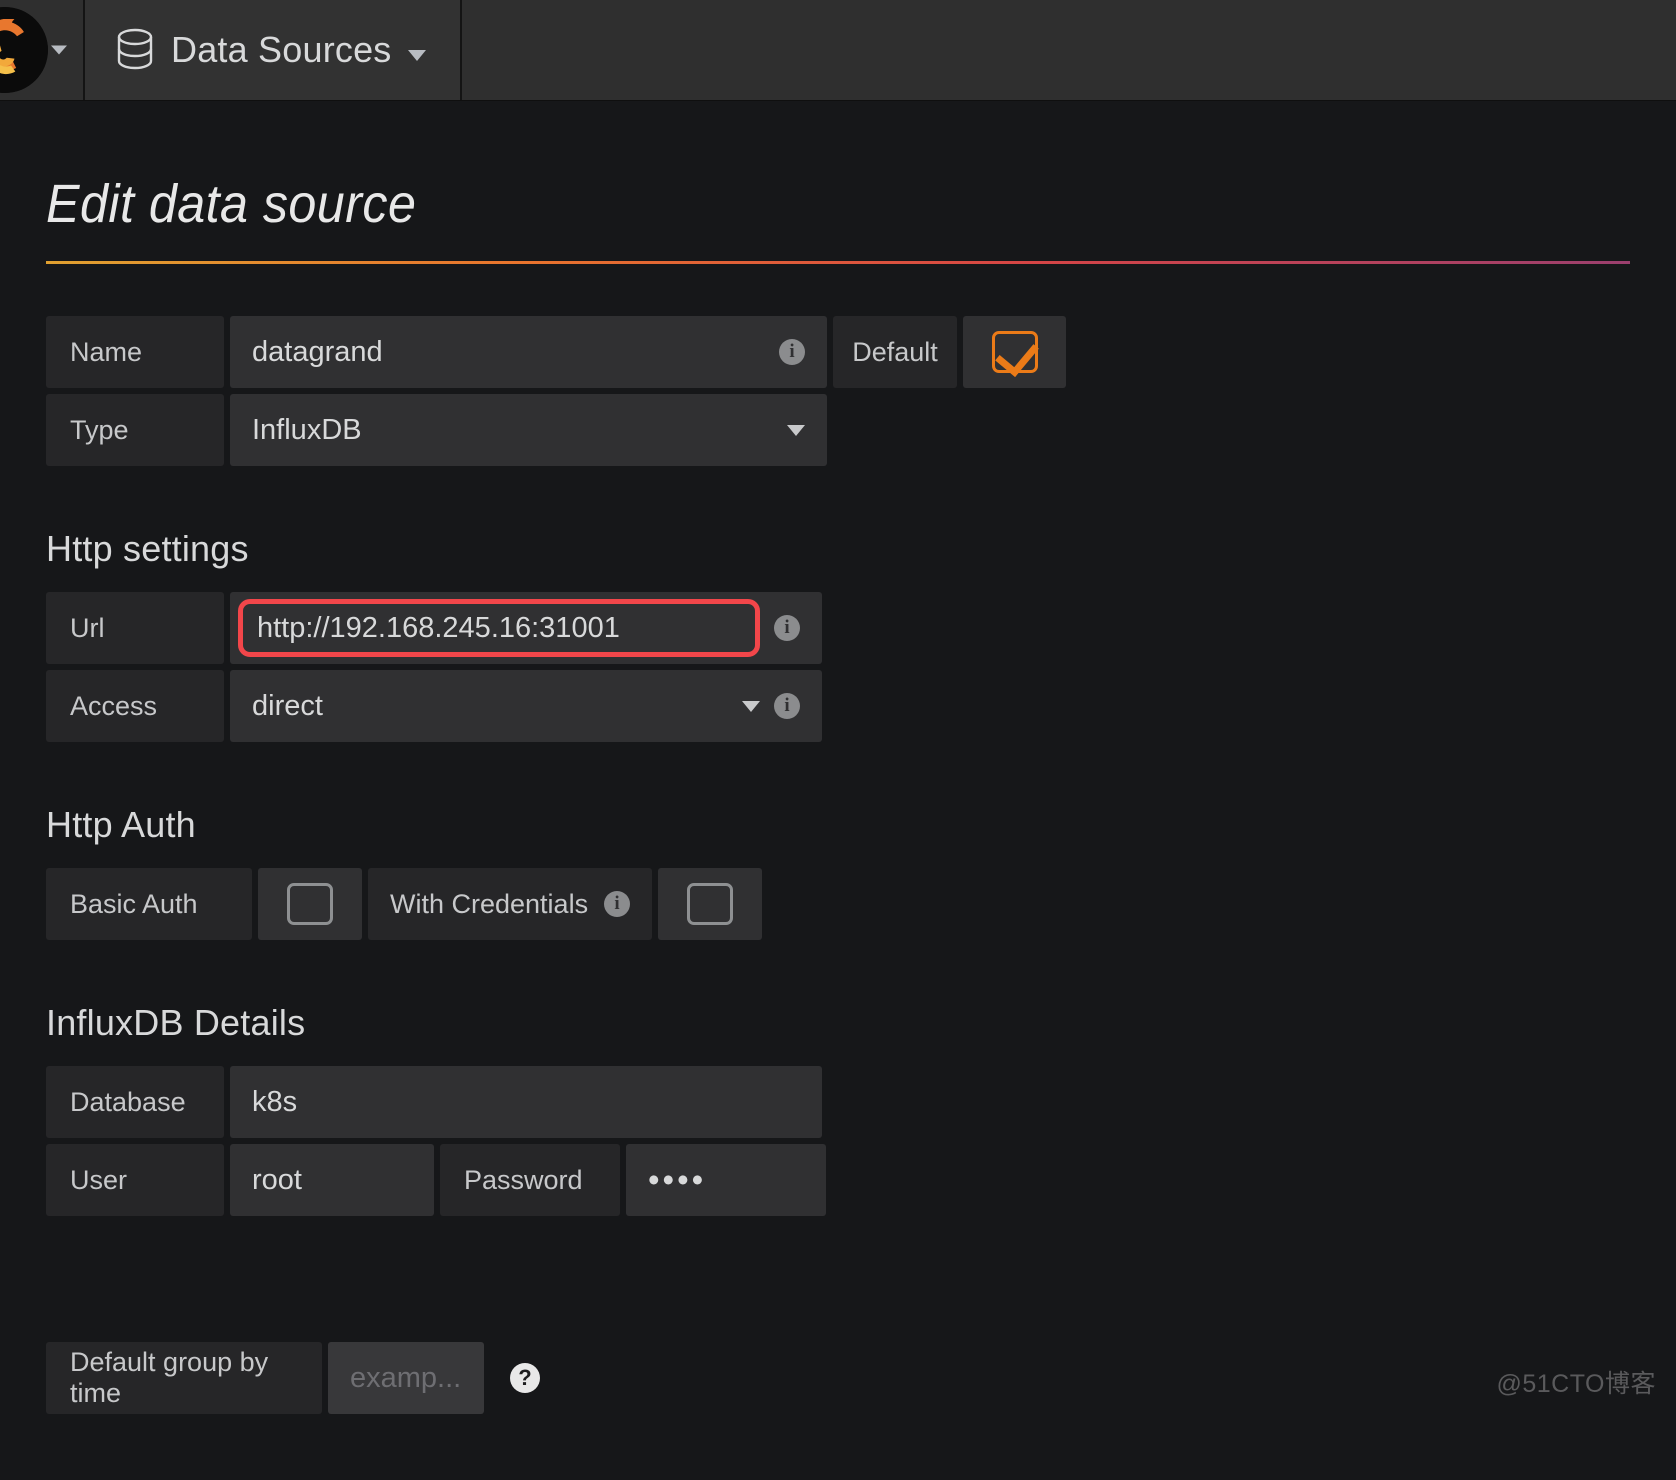 Image resolution: width=1676 pixels, height=1480 pixels. I want to click on type-select: InfluxDB, so click(528, 430).